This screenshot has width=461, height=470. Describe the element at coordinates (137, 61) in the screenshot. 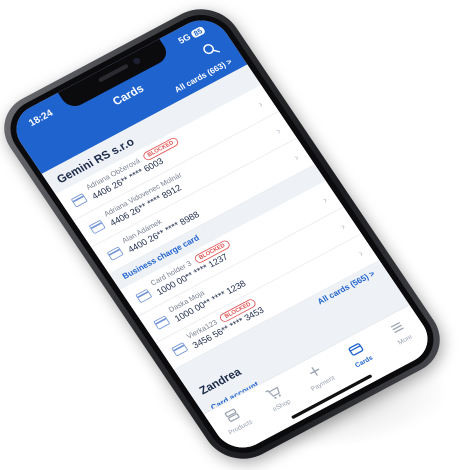

I see `front-camera` at that location.